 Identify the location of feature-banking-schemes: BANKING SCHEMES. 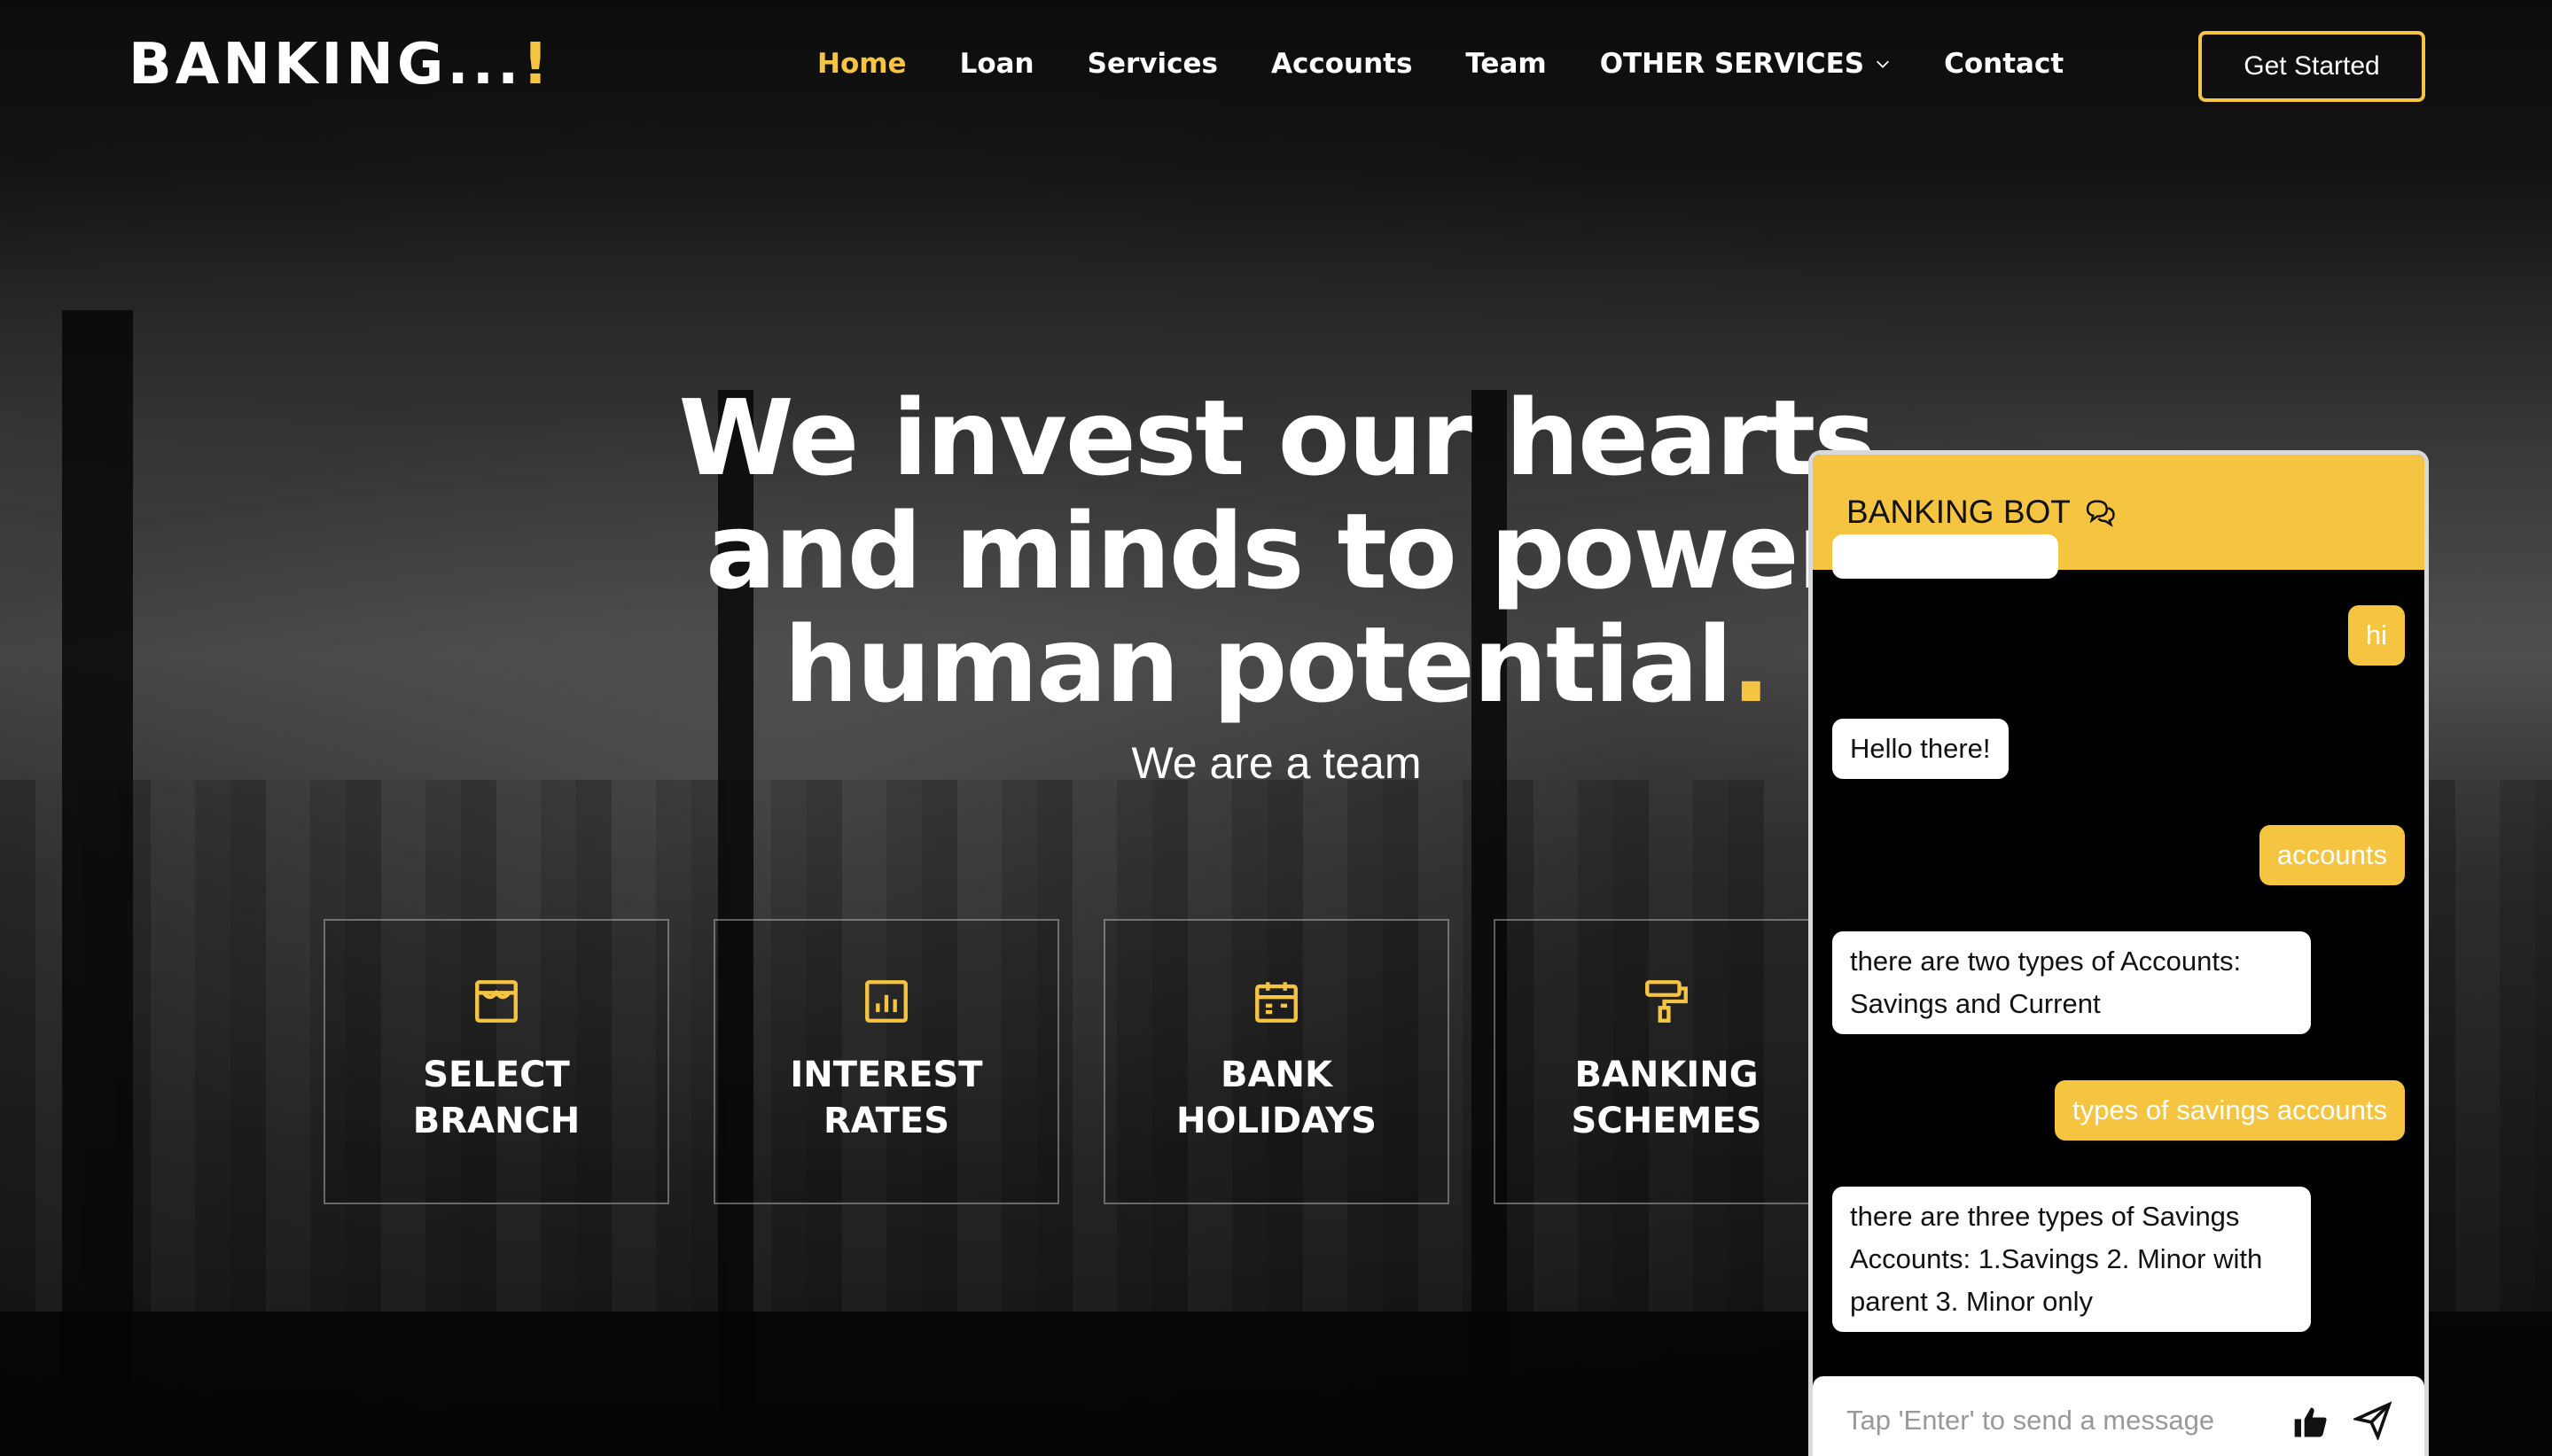
(1666, 1061).